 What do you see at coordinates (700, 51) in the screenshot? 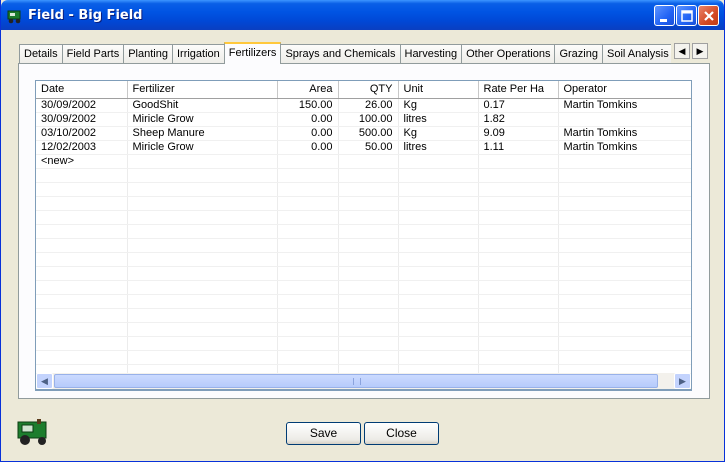
I see `tab-scroll-right-button: ▶` at bounding box center [700, 51].